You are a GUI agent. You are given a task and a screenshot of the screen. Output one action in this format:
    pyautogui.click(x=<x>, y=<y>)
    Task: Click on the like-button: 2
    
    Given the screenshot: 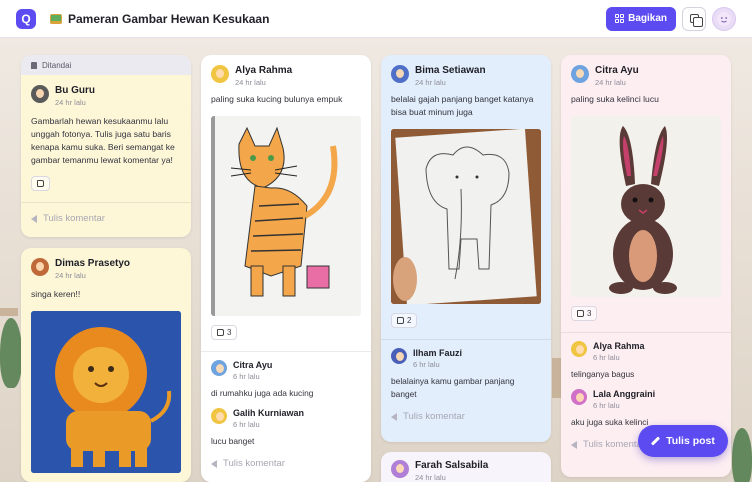 What is the action you would take?
    pyautogui.click(x=404, y=320)
    